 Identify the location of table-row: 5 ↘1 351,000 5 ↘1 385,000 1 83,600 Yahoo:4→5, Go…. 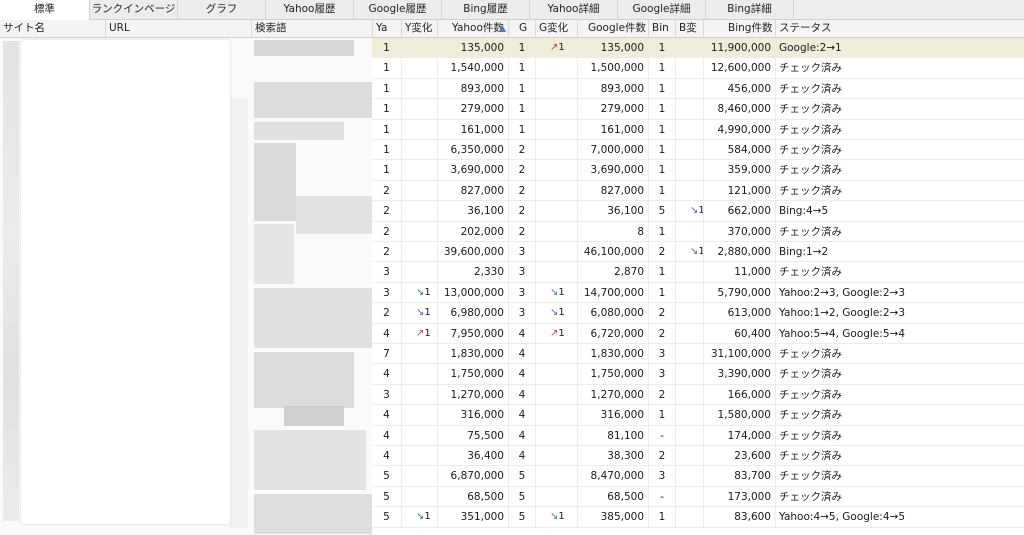
(698, 517).